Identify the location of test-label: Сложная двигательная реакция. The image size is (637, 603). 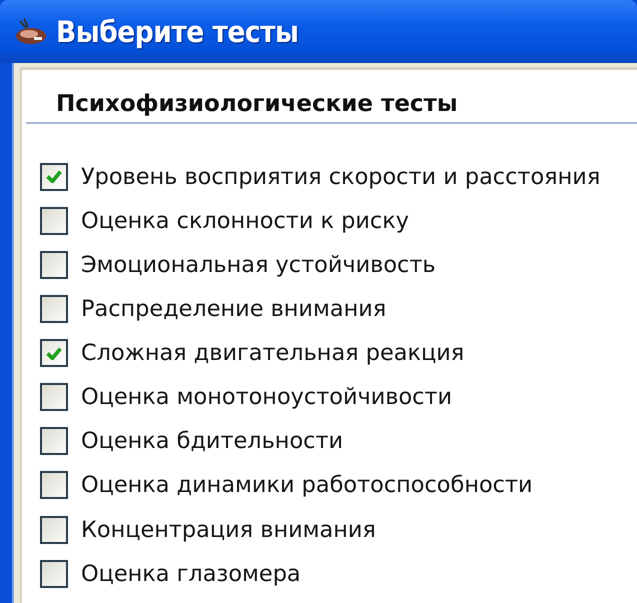
(272, 353).